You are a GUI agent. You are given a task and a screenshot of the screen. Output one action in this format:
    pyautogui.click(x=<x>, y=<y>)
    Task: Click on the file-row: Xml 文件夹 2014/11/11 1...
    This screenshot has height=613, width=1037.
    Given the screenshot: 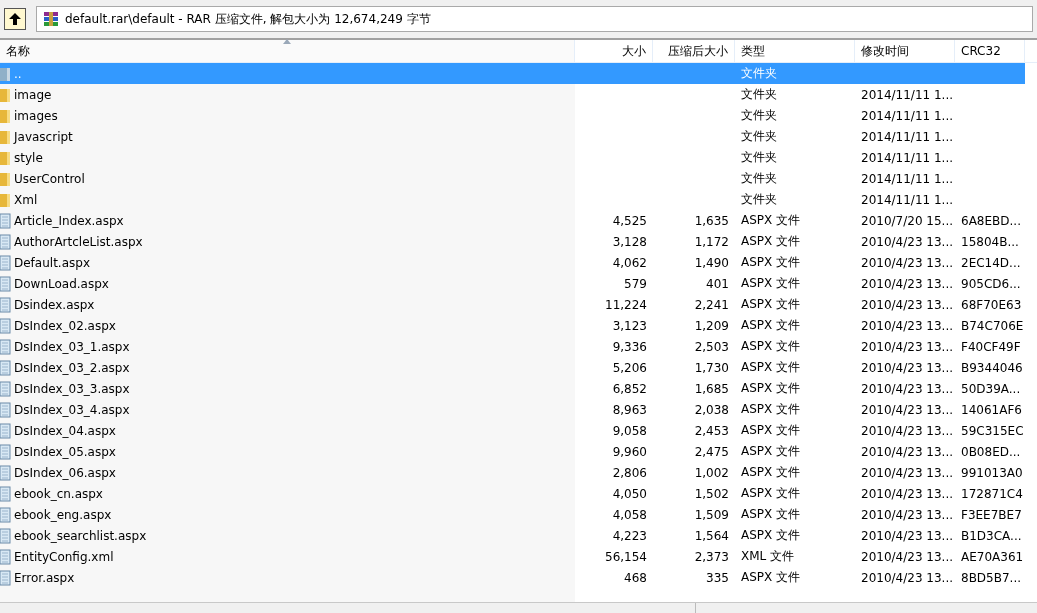 What is the action you would take?
    pyautogui.click(x=512, y=199)
    